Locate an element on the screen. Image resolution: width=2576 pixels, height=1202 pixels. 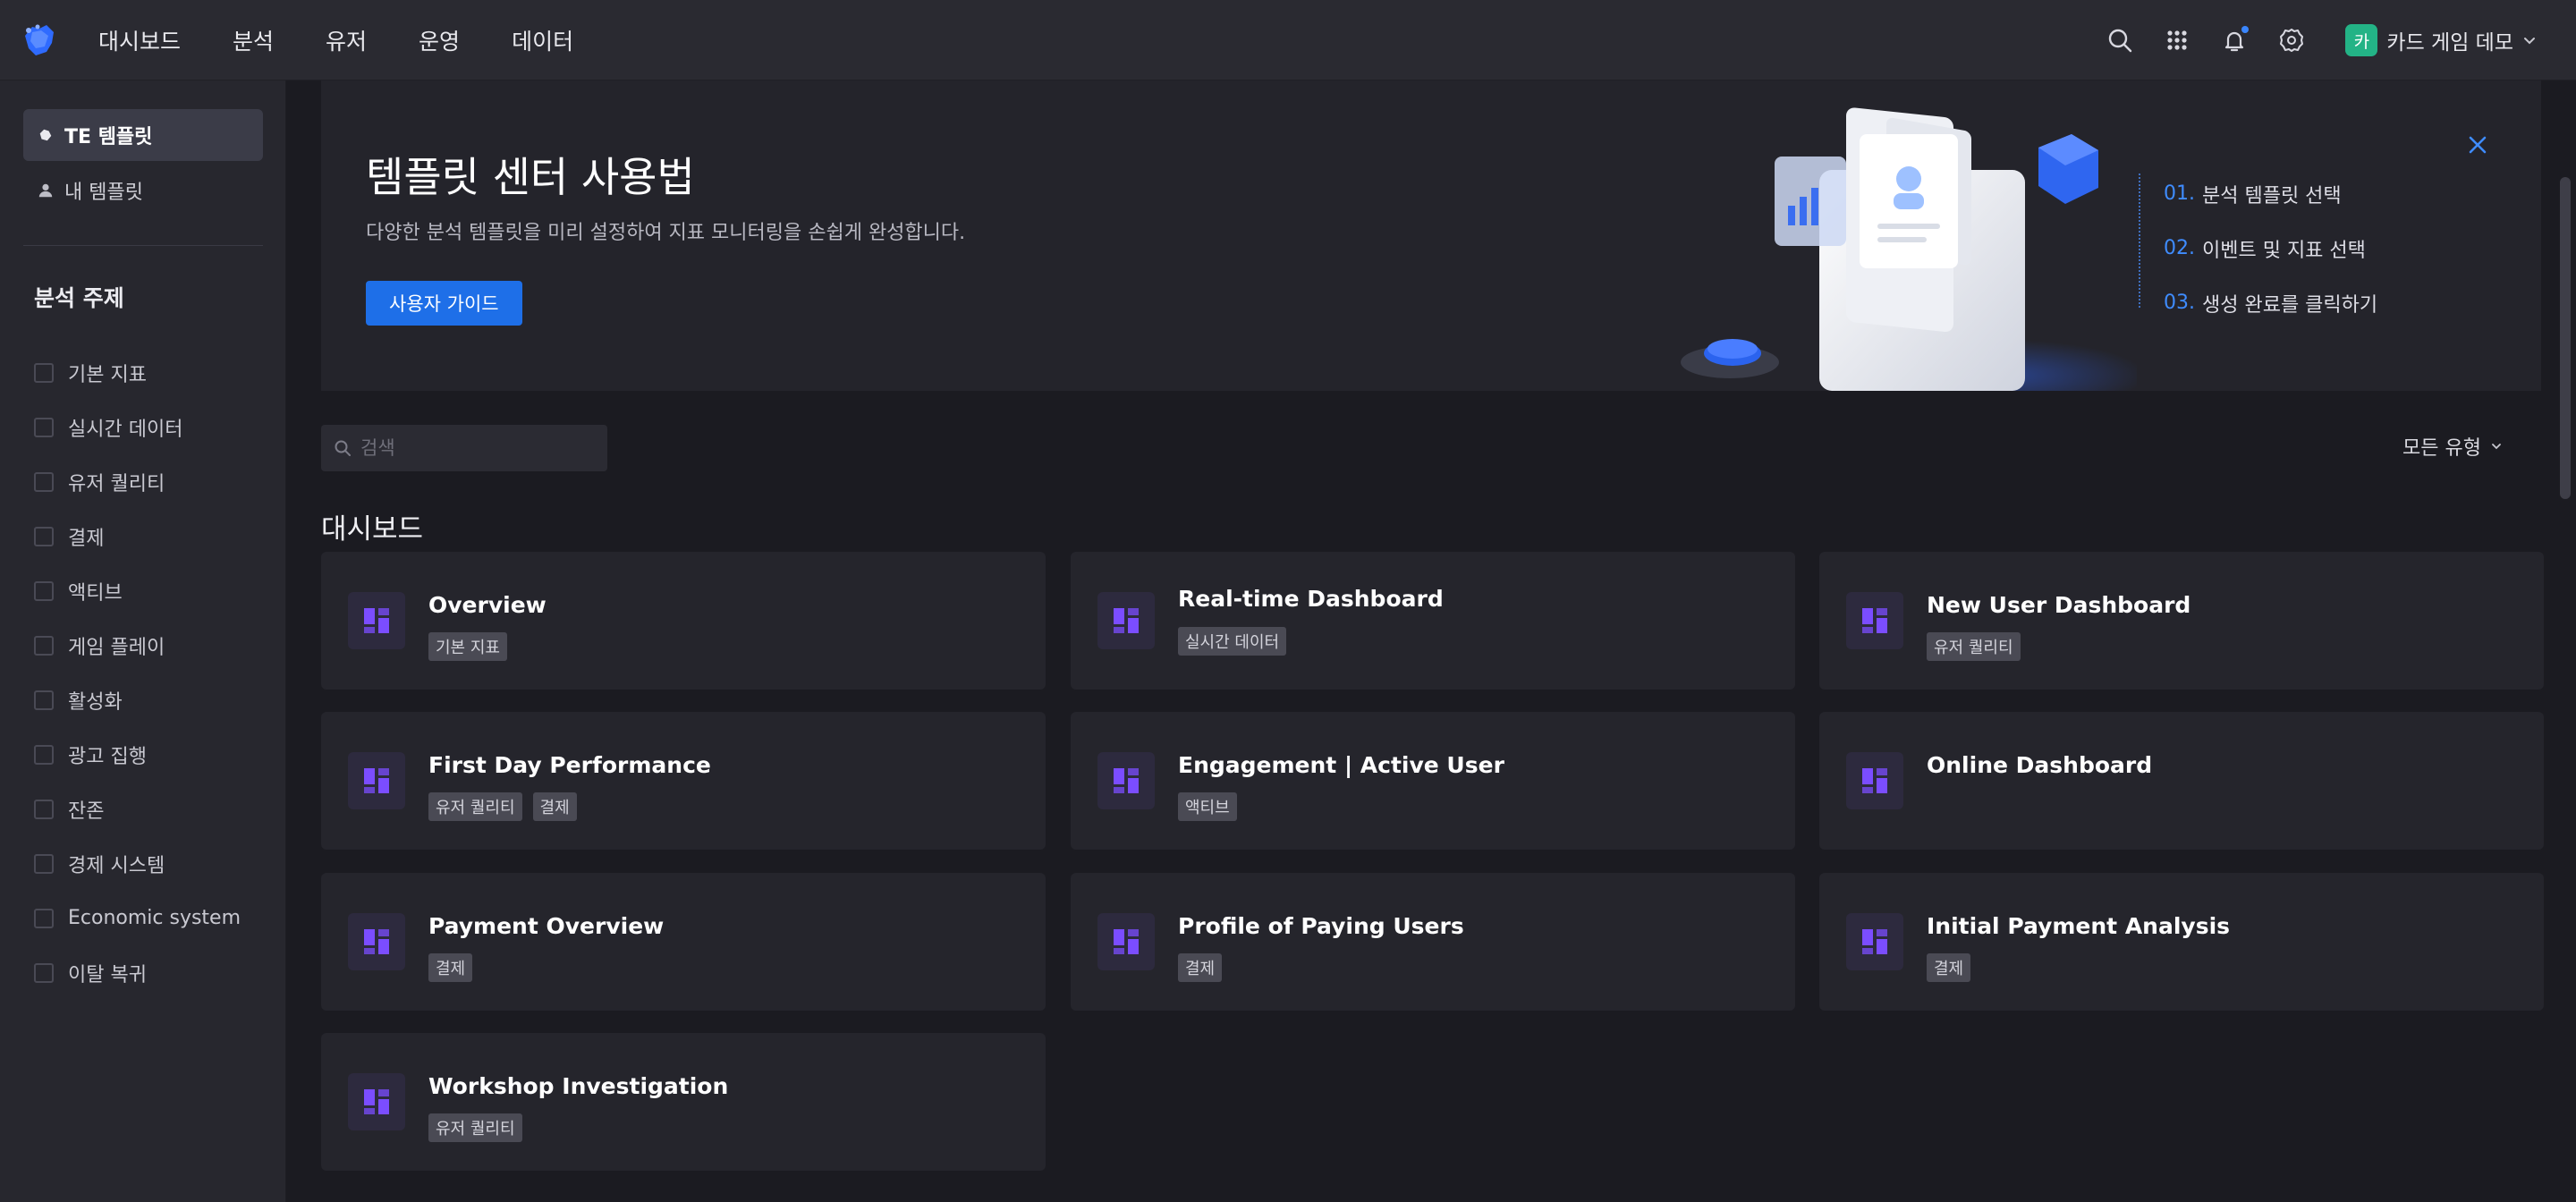
project-switcher: 카 카드 게임 데모 is located at coordinates (2441, 40).